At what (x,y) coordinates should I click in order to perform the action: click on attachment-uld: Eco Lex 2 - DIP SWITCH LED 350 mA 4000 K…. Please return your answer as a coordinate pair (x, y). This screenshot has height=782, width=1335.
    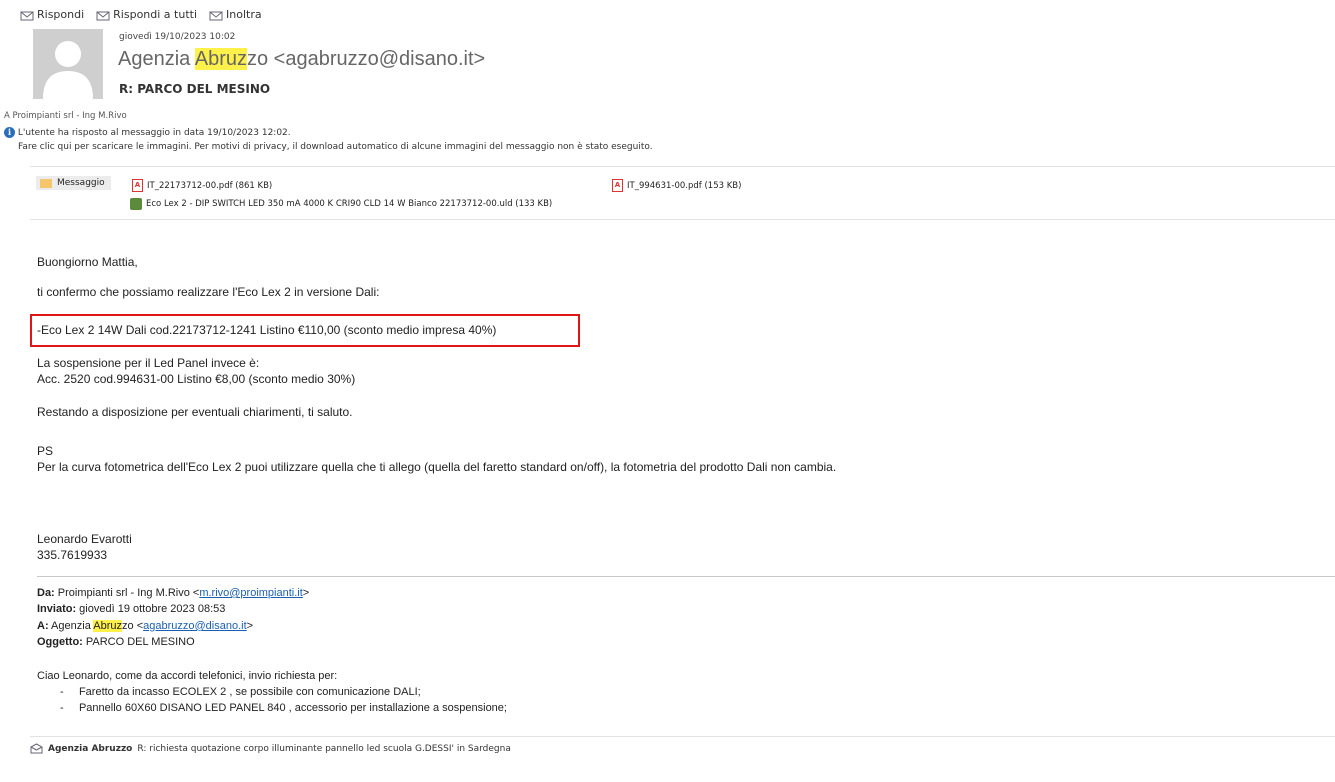
    Looking at the image, I should click on (341, 204).